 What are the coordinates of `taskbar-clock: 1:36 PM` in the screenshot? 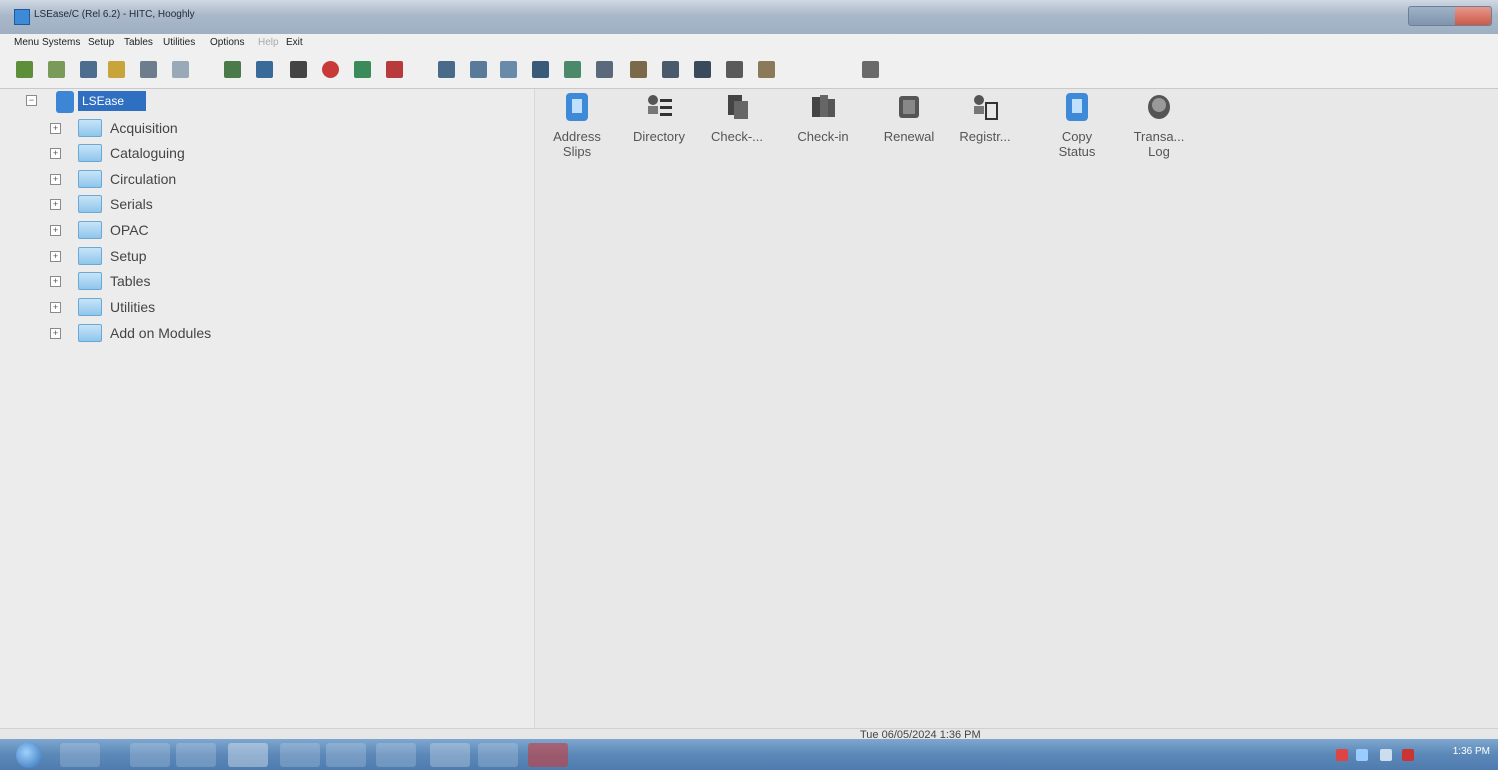 It's located at (1471, 751).